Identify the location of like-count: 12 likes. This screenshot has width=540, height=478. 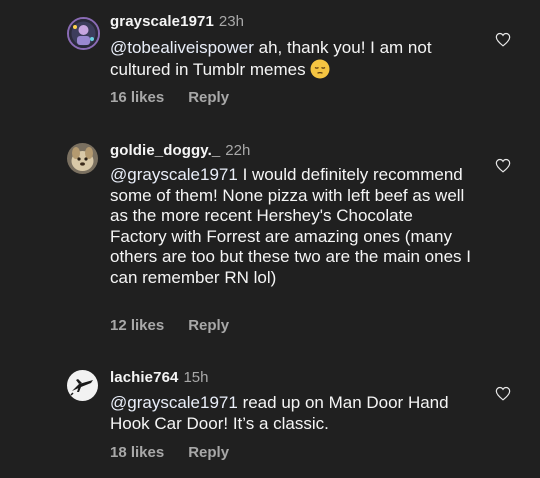
(137, 325).